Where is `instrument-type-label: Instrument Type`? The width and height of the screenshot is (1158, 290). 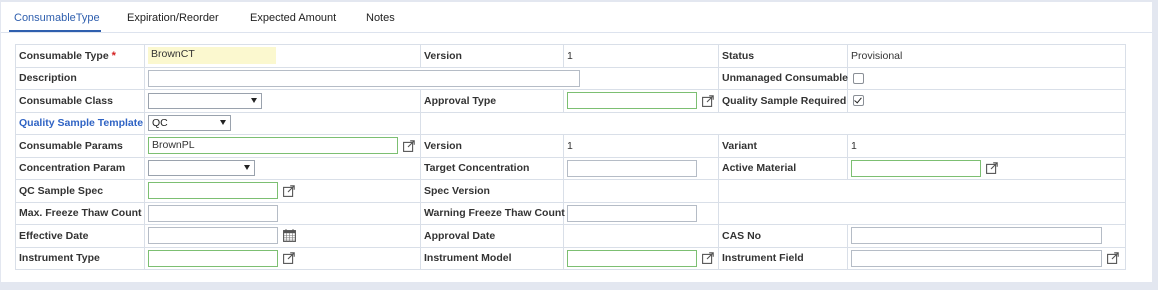 instrument-type-label: Instrument Type is located at coordinates (59, 258).